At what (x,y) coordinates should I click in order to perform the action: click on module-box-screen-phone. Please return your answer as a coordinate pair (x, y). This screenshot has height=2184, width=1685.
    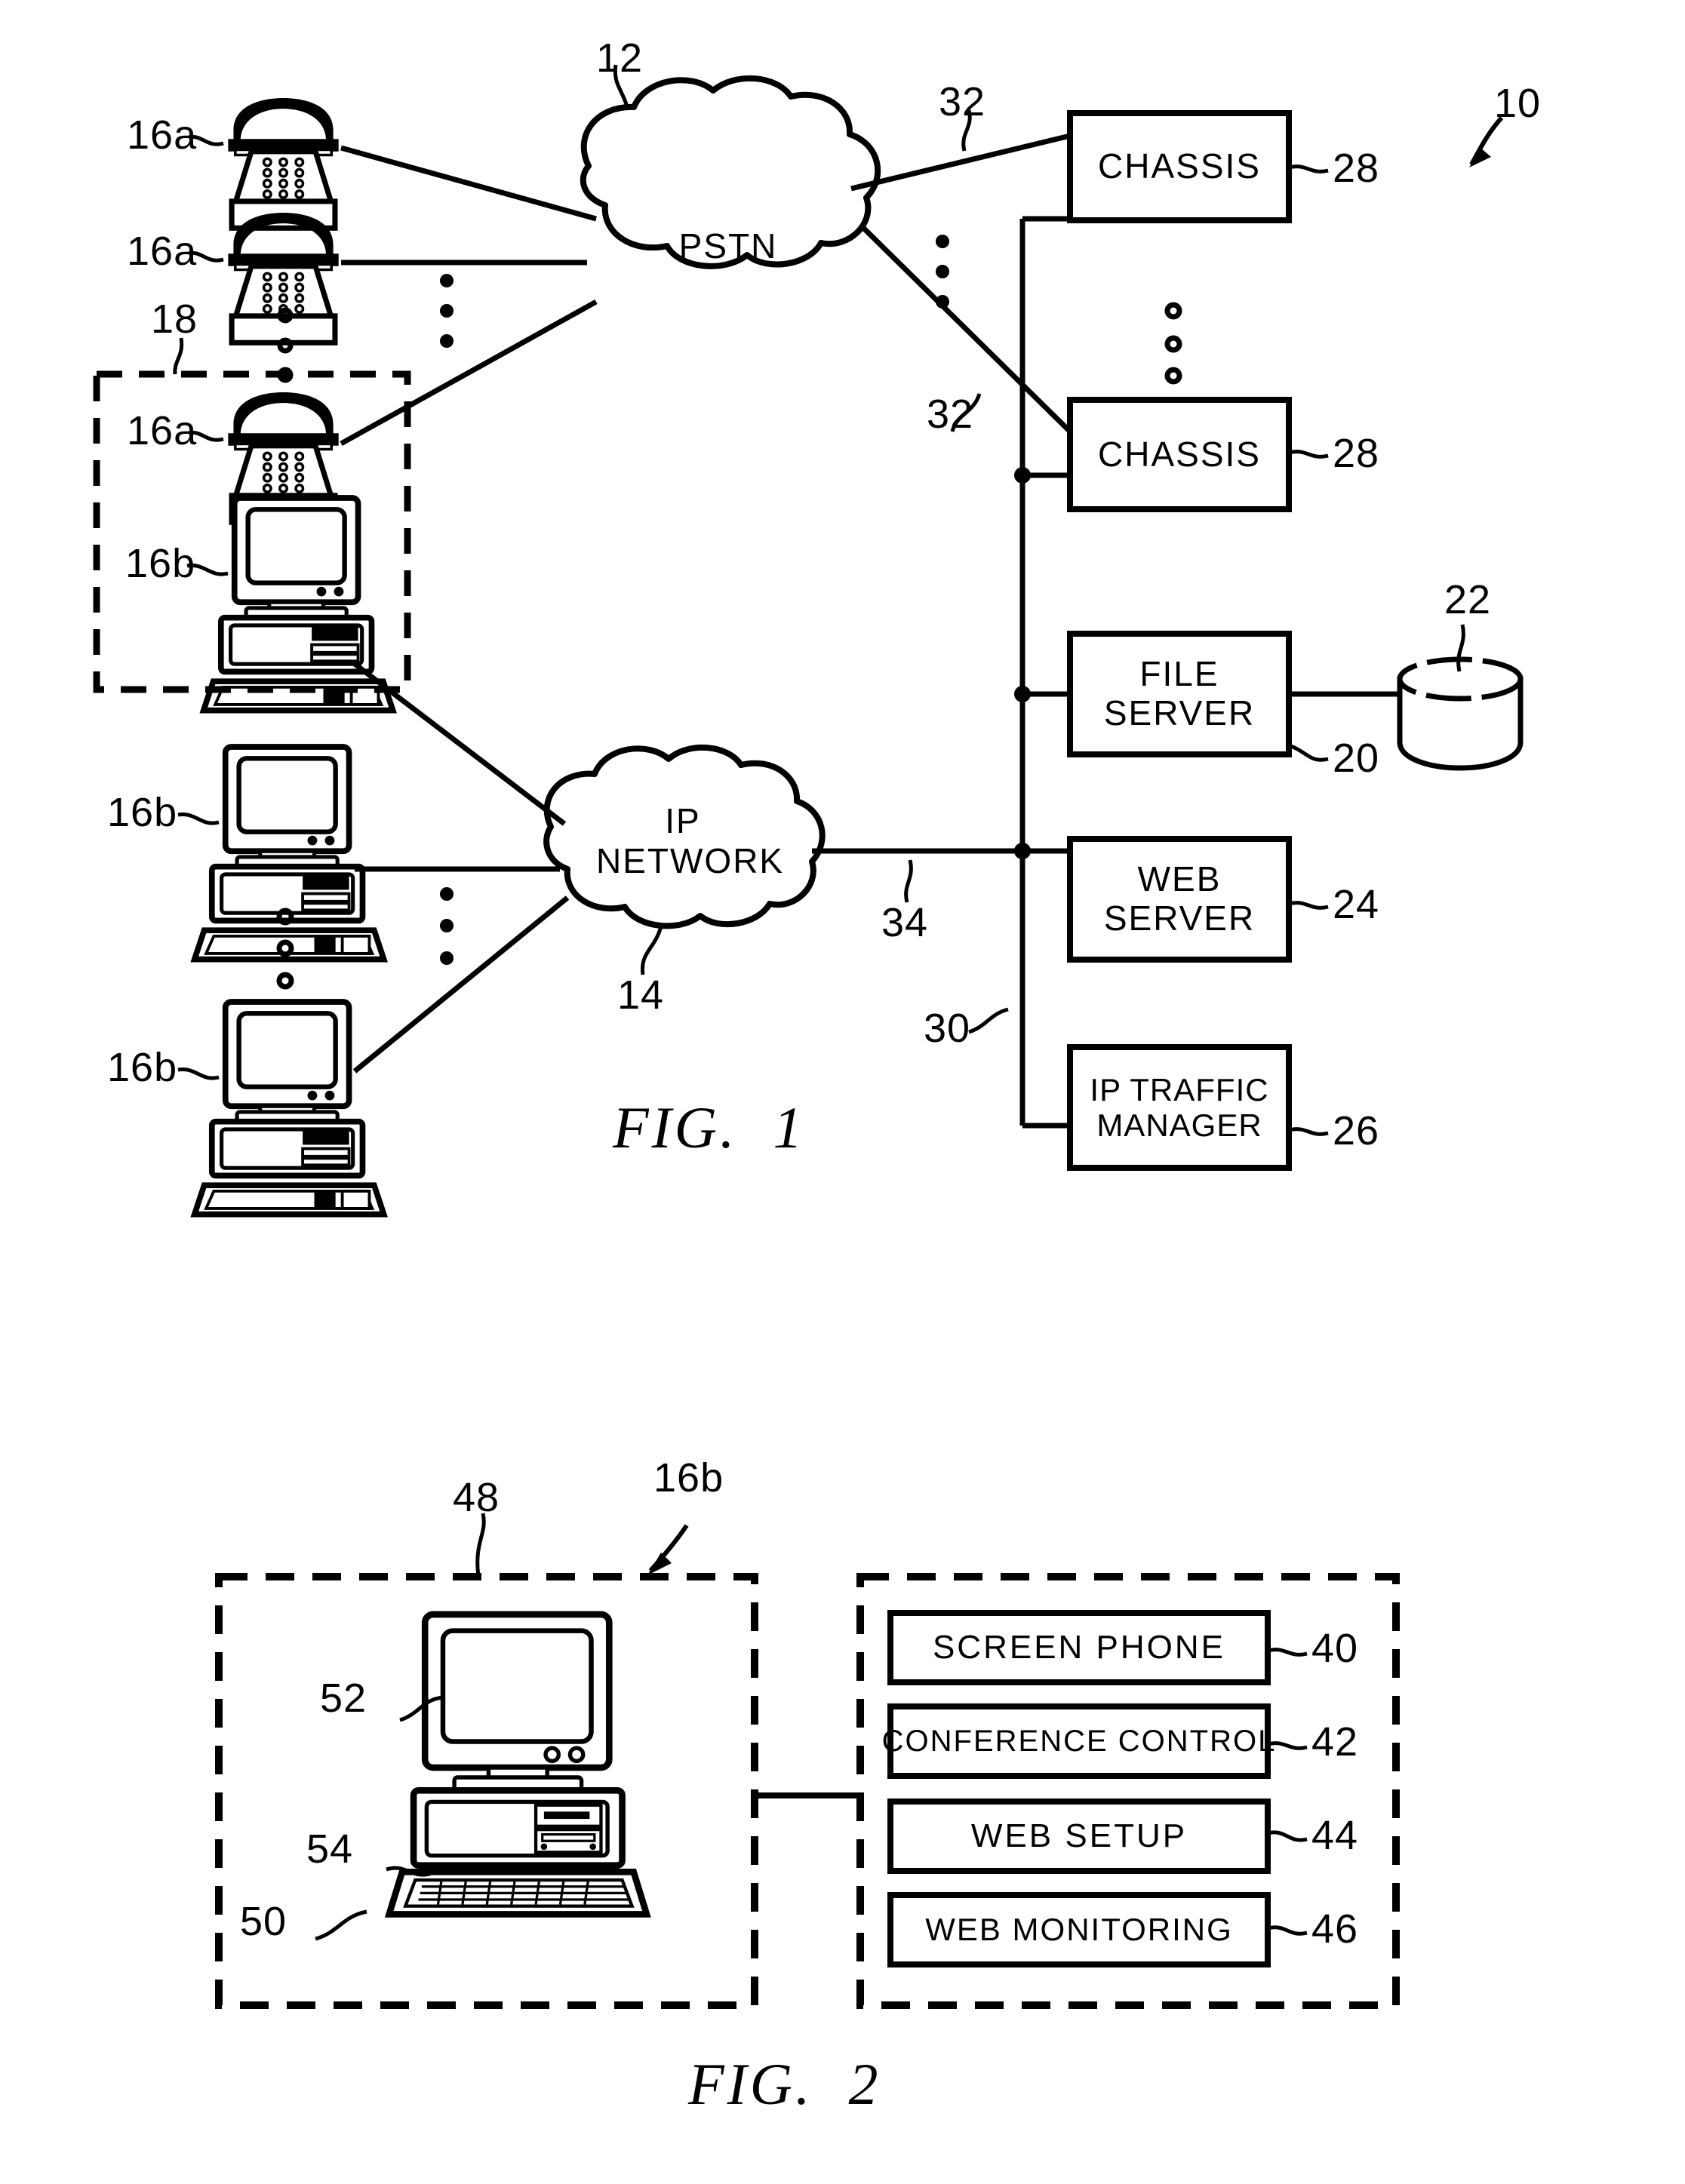
    Looking at the image, I should click on (1079, 1647).